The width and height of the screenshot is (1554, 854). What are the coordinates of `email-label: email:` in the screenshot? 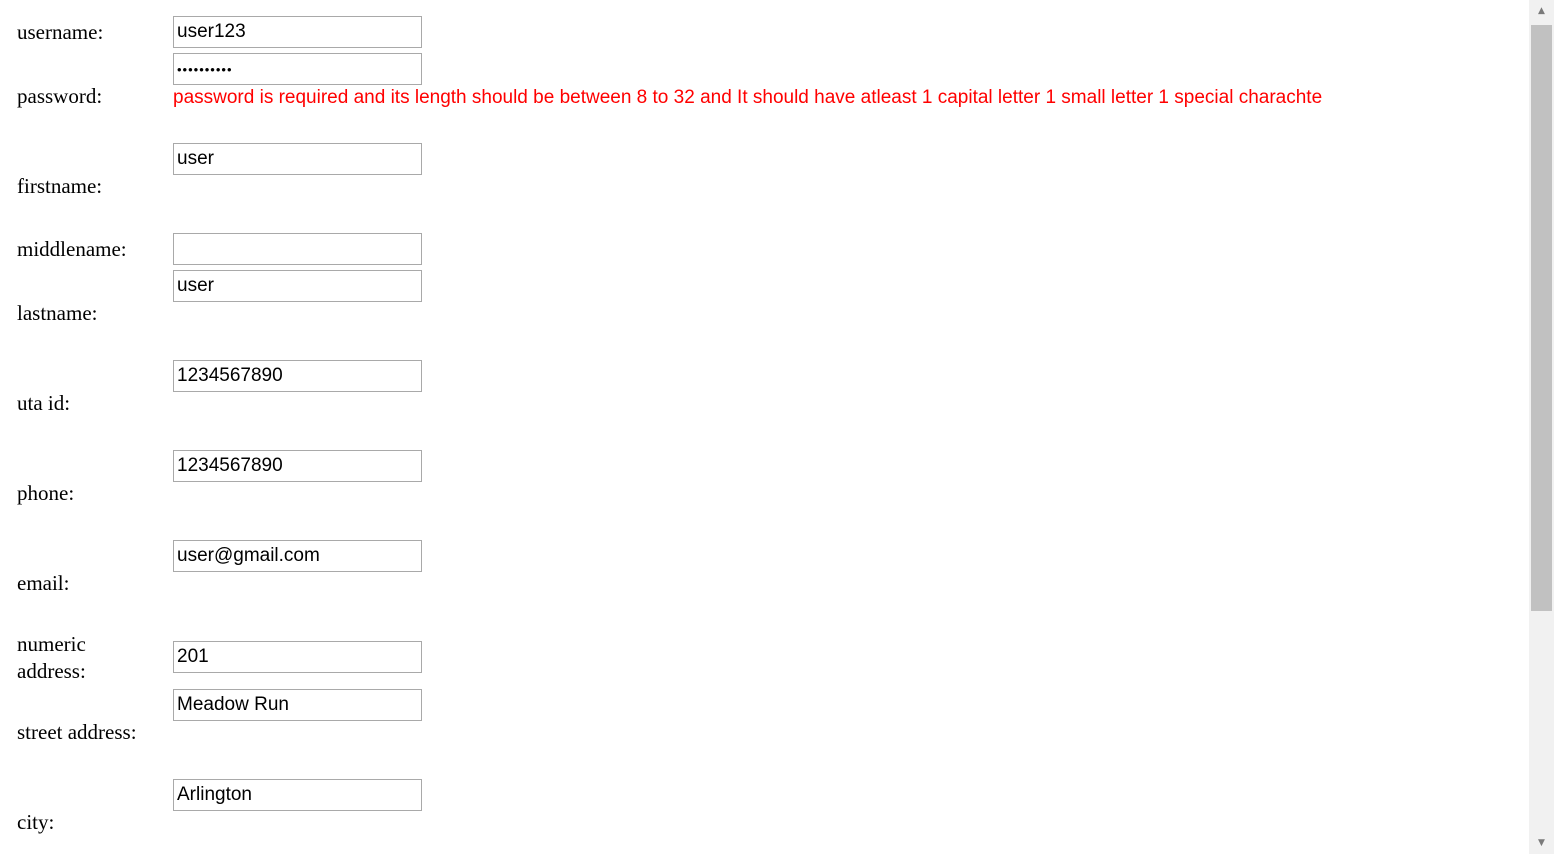 It's located at (43, 583).